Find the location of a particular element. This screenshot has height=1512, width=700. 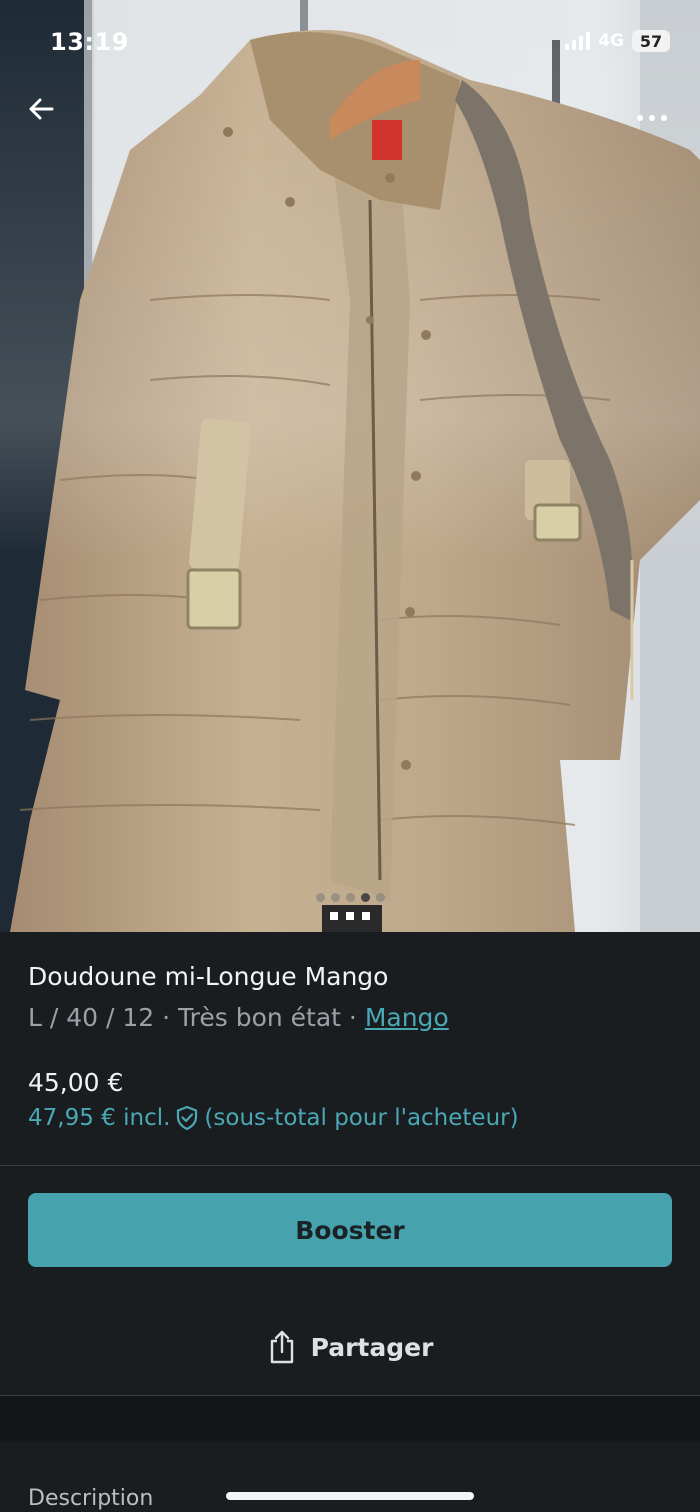

share-label: Partager is located at coordinates (372, 1347).